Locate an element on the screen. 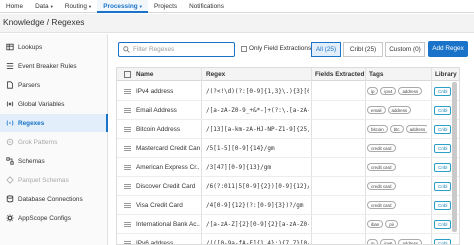 Image resolution: width=474 pixels, height=245 pixels. regex-name: IPv4 address is located at coordinates (168, 91).